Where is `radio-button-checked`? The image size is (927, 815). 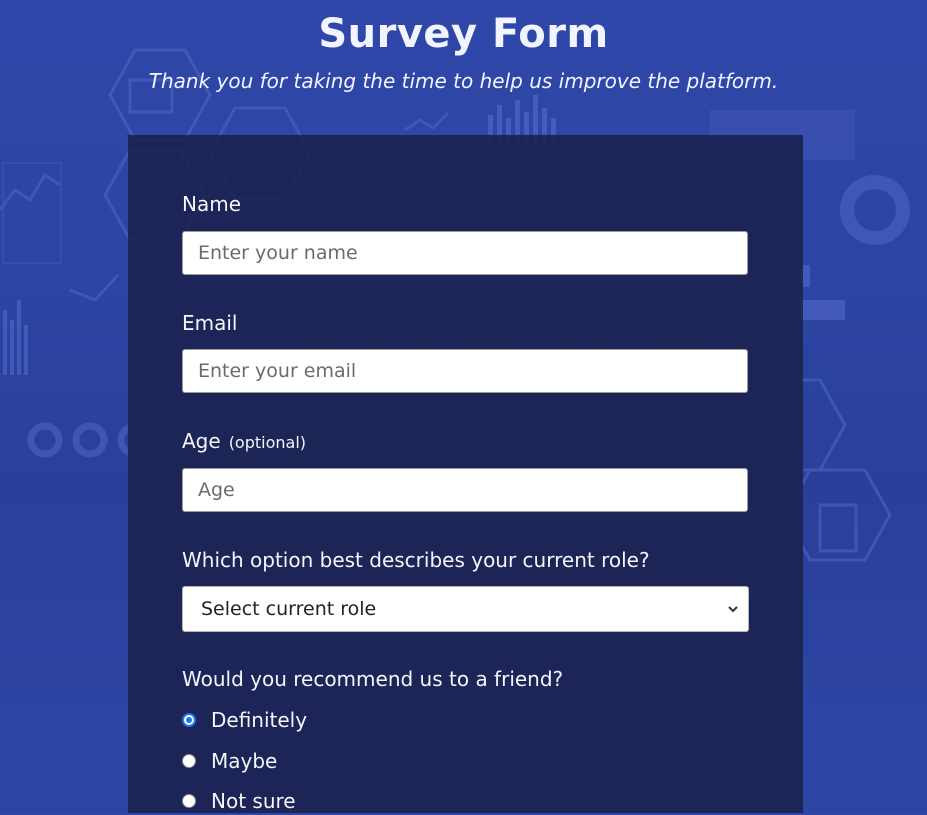
radio-button-checked is located at coordinates (189, 720).